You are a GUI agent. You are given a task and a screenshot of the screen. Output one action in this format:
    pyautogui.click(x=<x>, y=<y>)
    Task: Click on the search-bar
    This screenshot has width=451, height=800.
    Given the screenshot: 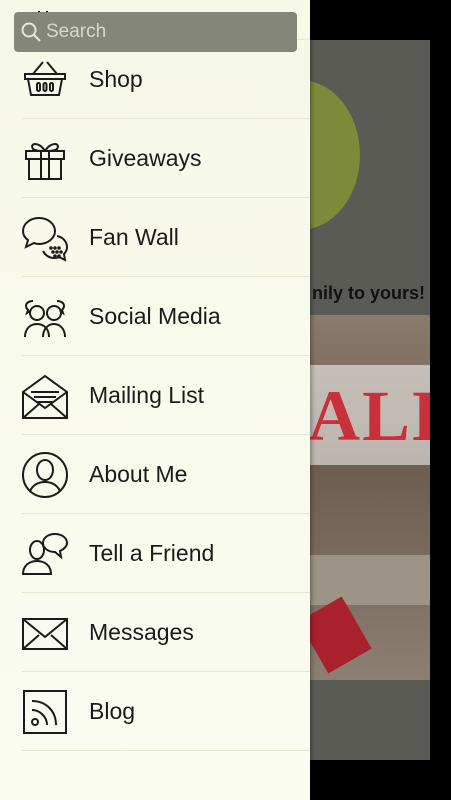 What is the action you would take?
    pyautogui.click(x=155, y=32)
    